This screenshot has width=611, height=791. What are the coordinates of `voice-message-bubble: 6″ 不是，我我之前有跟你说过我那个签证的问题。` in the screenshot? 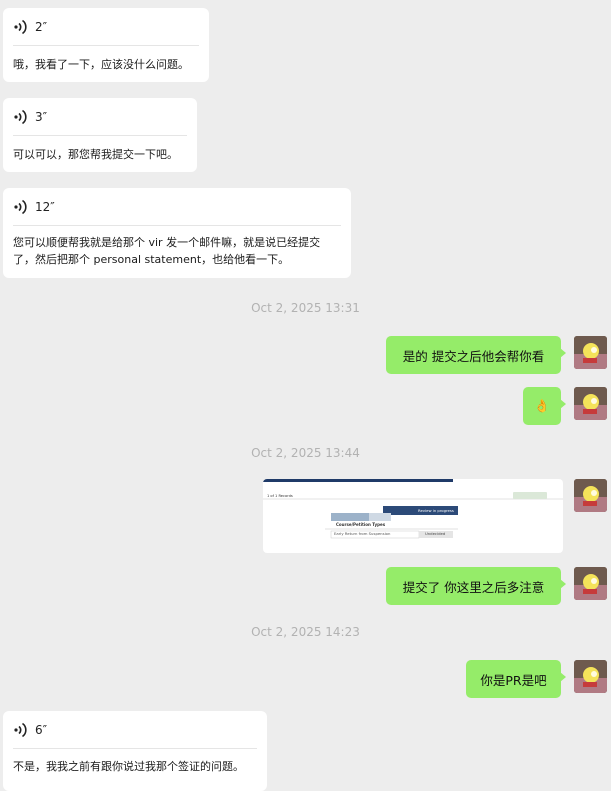 It's located at (135, 751).